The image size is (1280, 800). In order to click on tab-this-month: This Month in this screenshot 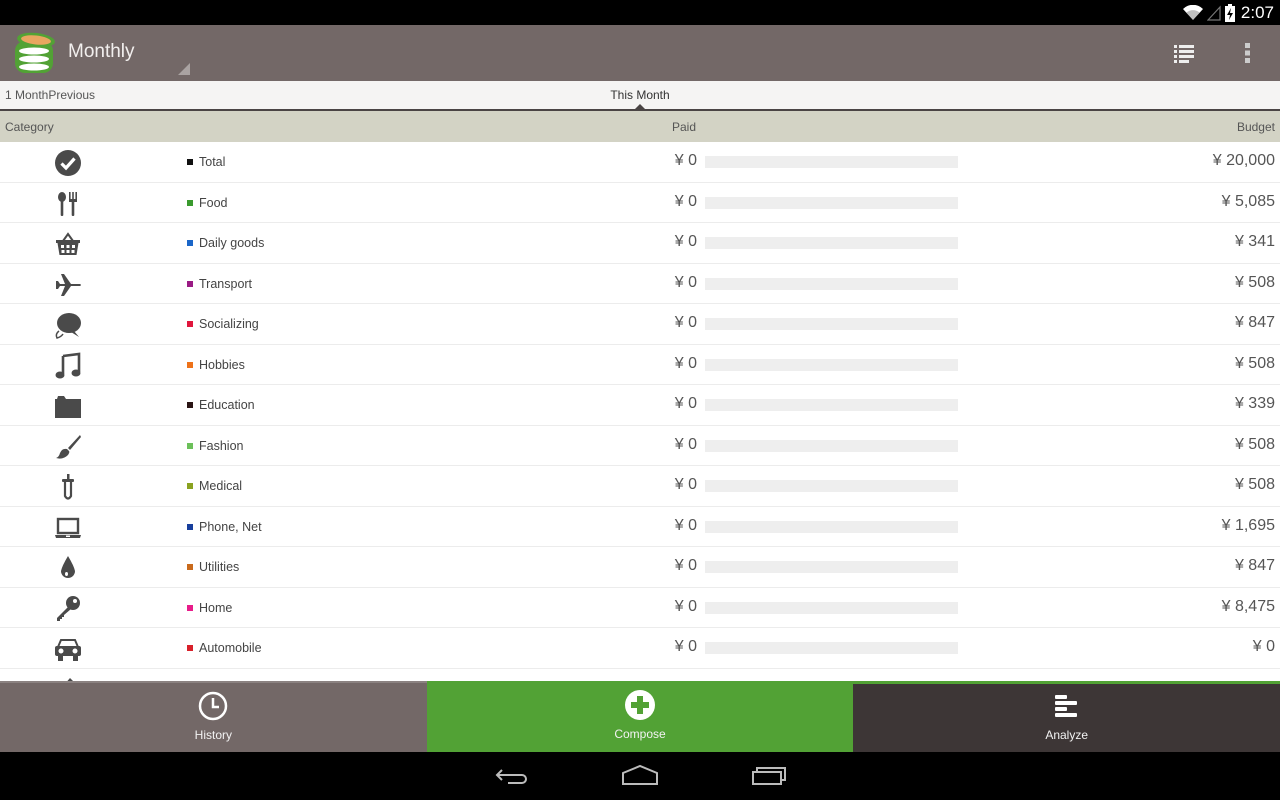, I will do `click(640, 95)`.